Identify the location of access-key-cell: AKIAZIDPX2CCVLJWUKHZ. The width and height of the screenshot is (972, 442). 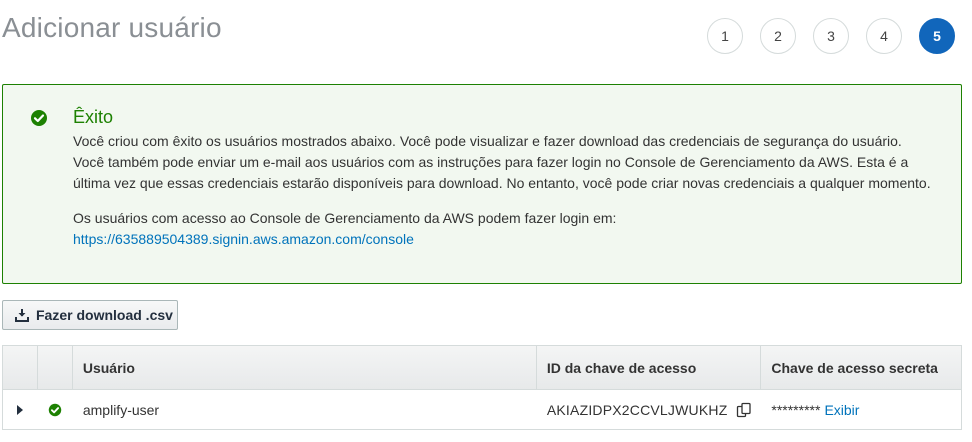
(649, 409).